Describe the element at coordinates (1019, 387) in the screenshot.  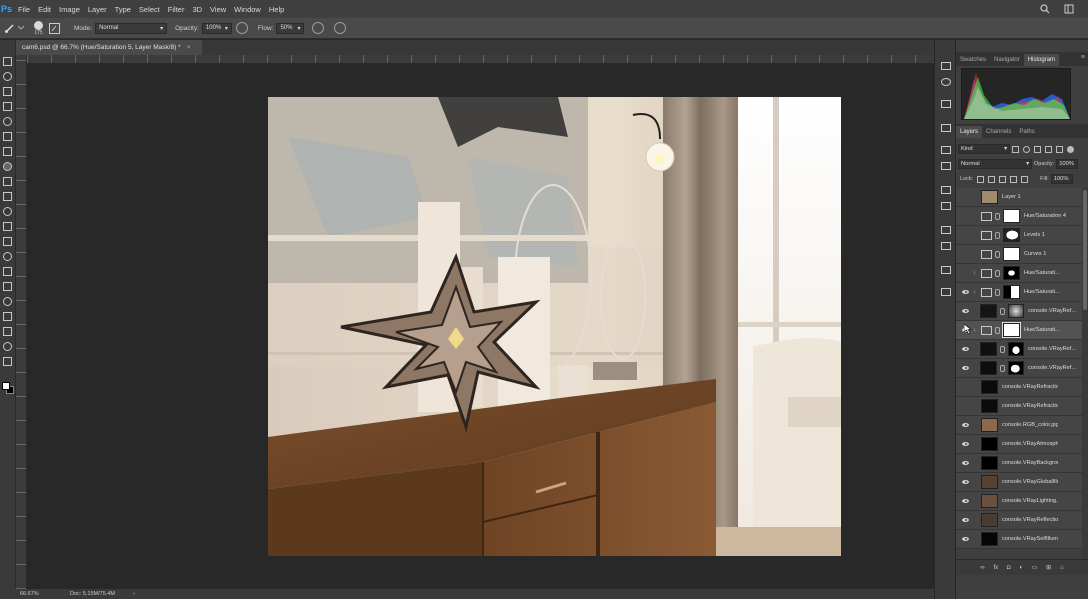
I see `layer-row: console.VRayRefraction.jpg` at that location.